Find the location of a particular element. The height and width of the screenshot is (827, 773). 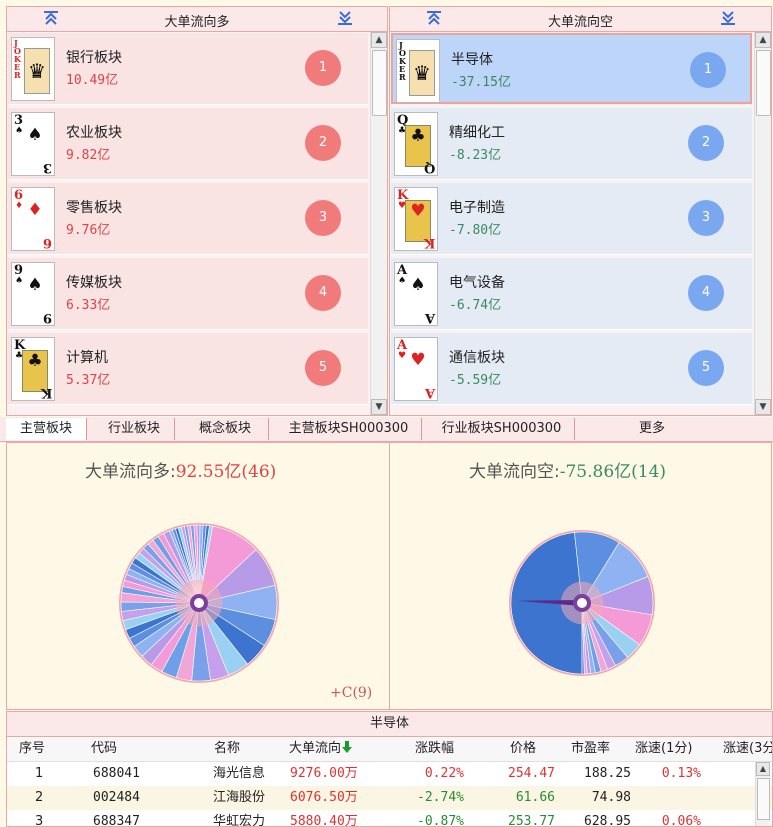

header-speed-3m: 涨速(3分 is located at coordinates (747, 749).